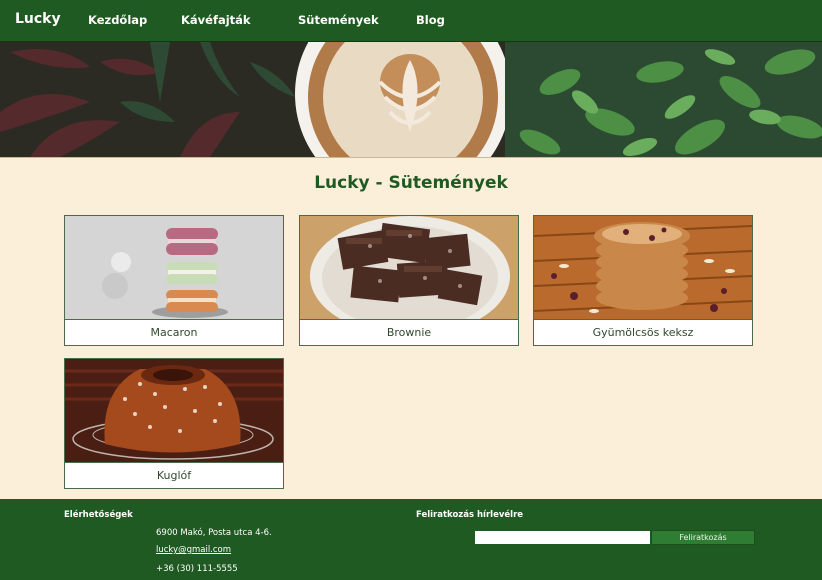  What do you see at coordinates (98, 515) in the screenshot?
I see `contacts-heading: Elérhetőségek` at bounding box center [98, 515].